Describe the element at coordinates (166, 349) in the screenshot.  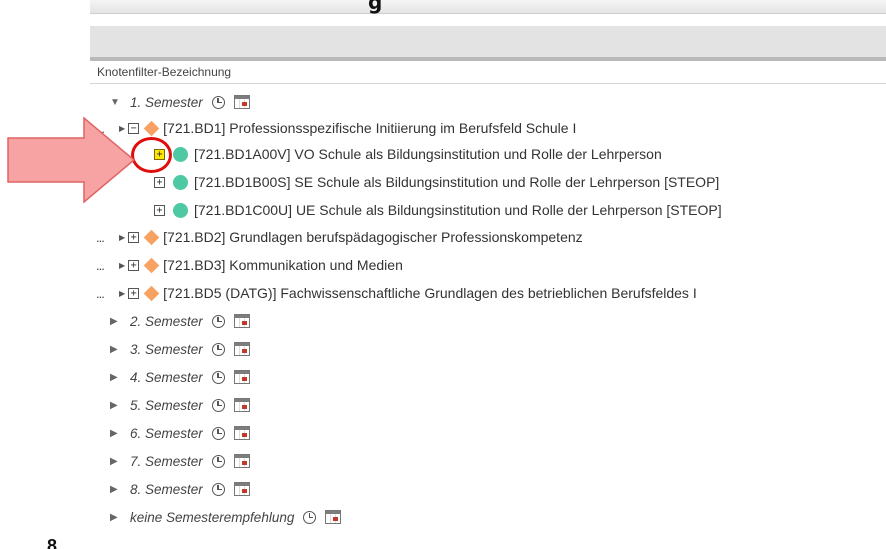
I see `semester-label: 3. Semester` at that location.